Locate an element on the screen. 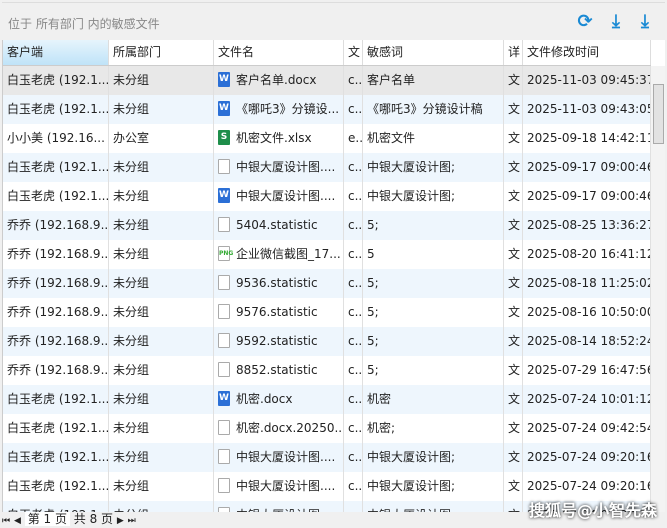 The image size is (667, 528). detail-text: 文 is located at coordinates (514, 109).